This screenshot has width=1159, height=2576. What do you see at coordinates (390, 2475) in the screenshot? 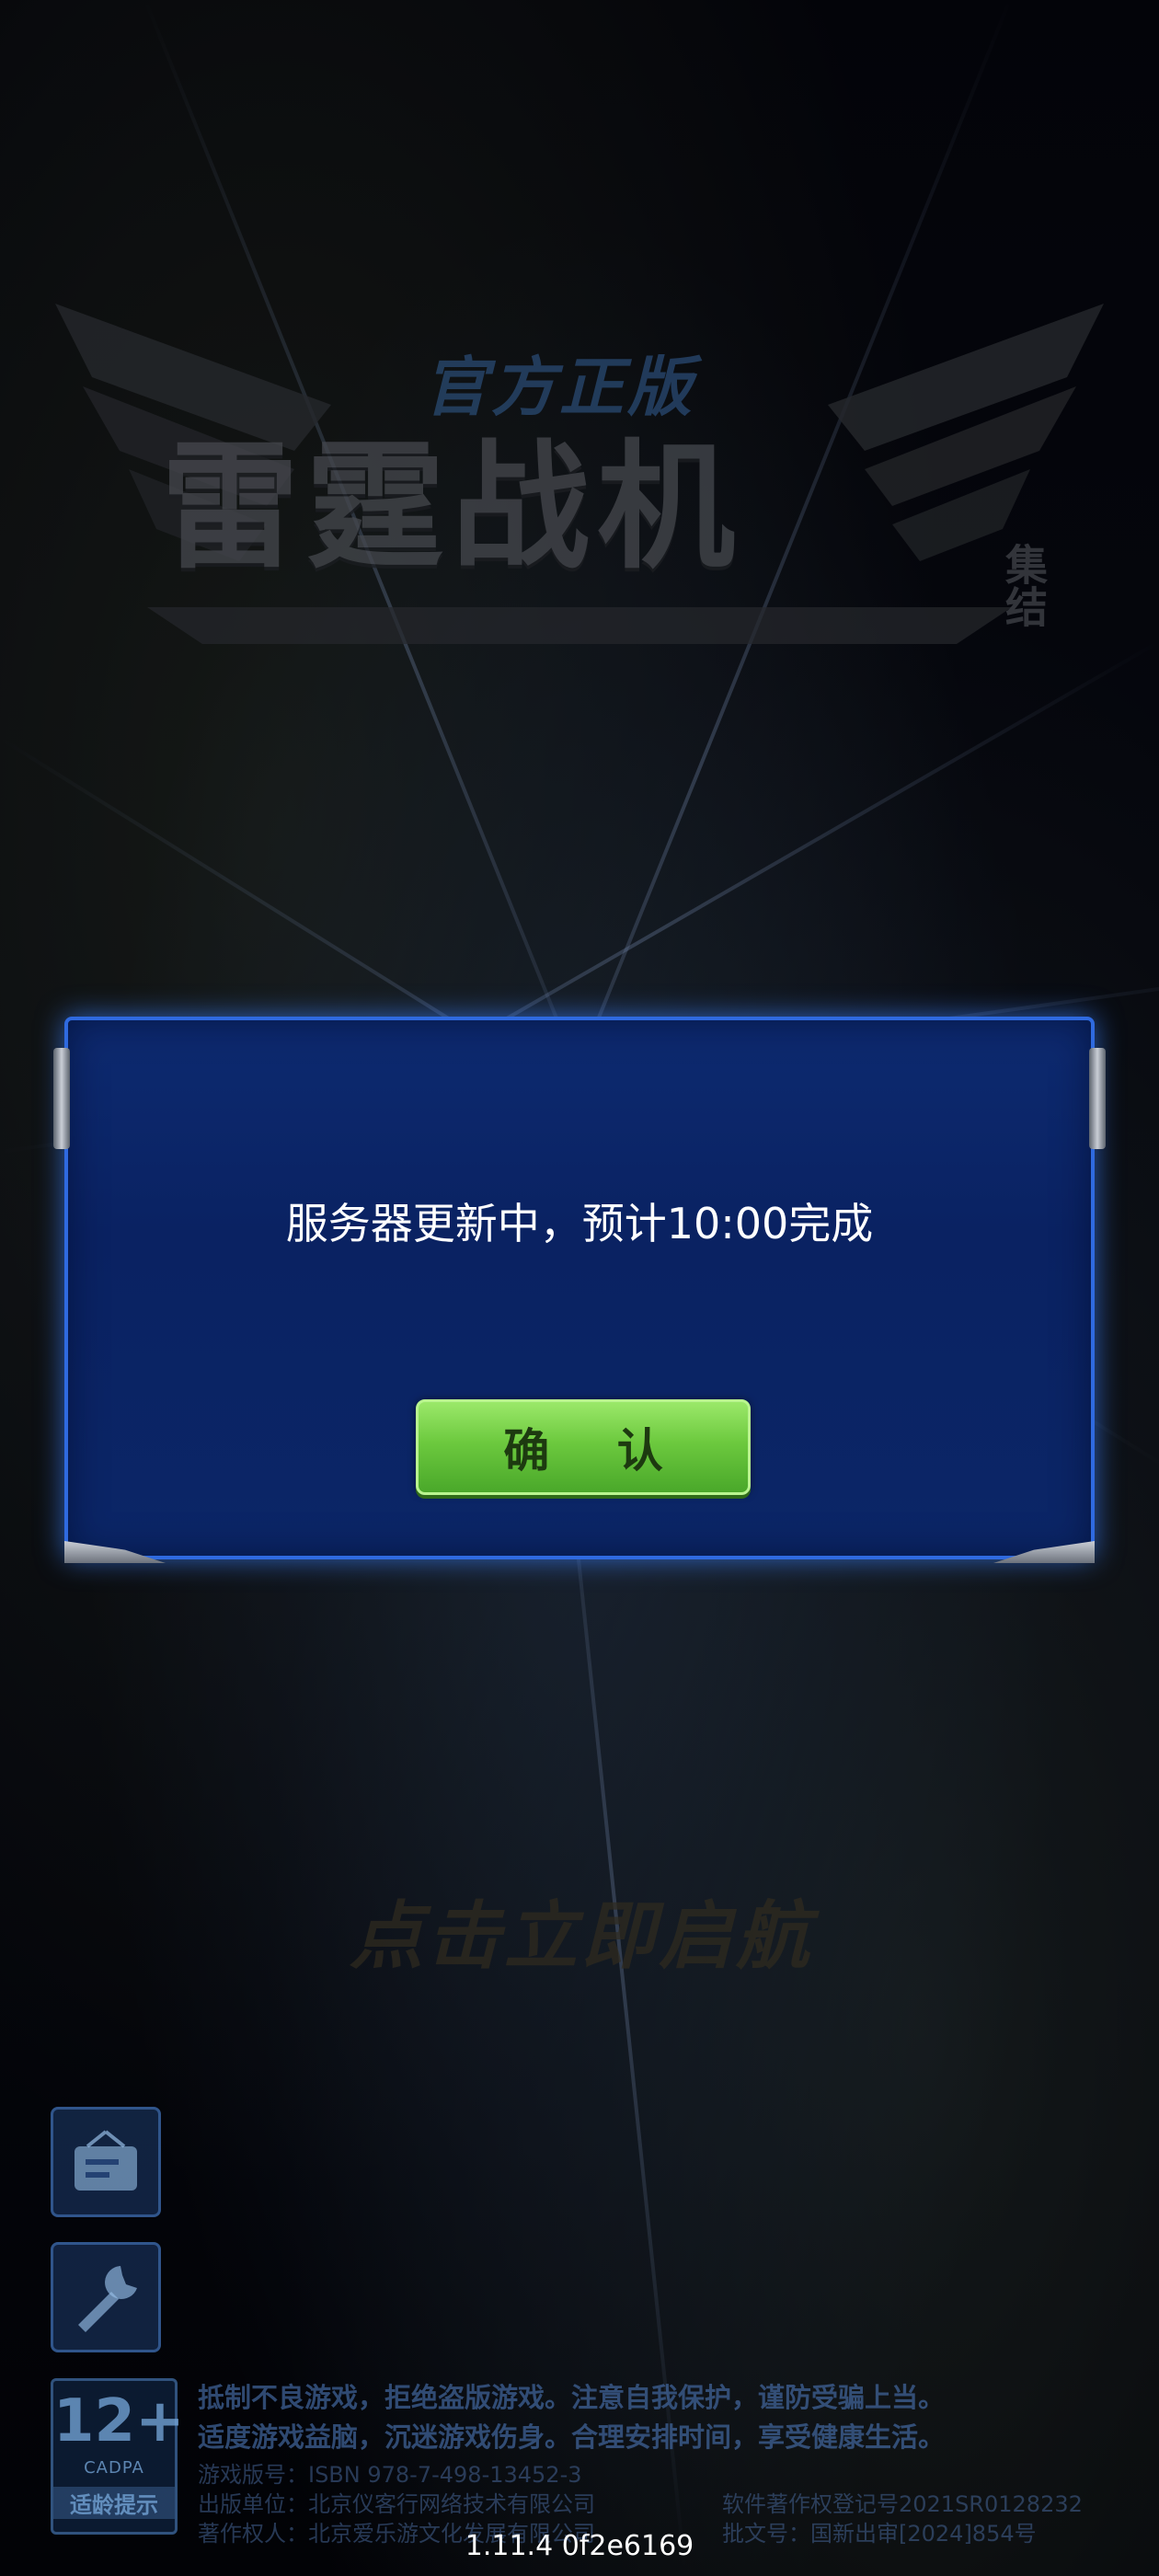
I see `isbn-text: 游戏版号：ISBN 978-7-498-13452-3` at bounding box center [390, 2475].